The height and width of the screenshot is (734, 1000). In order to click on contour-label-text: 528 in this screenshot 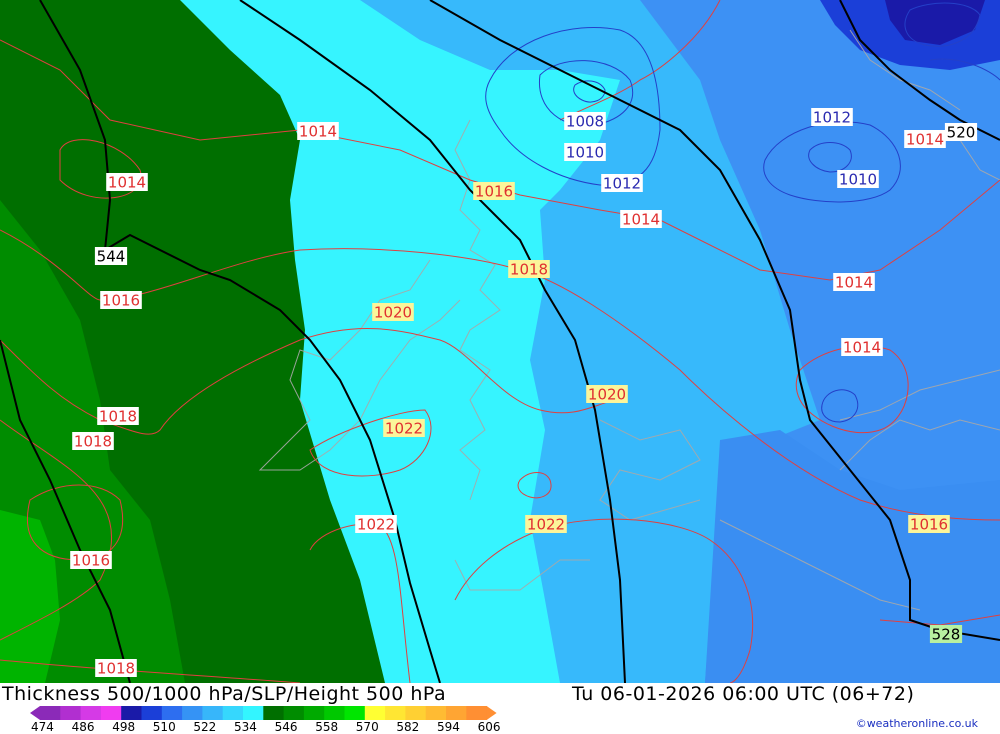, I will do `click(946, 635)`.